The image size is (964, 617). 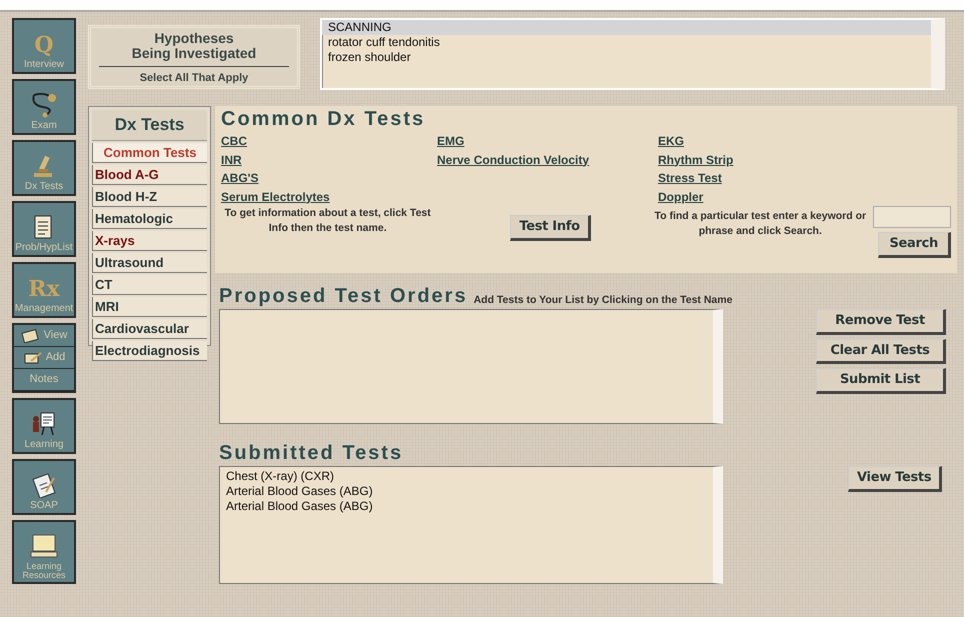 I want to click on section-title: Common Dx Tests, so click(x=323, y=119).